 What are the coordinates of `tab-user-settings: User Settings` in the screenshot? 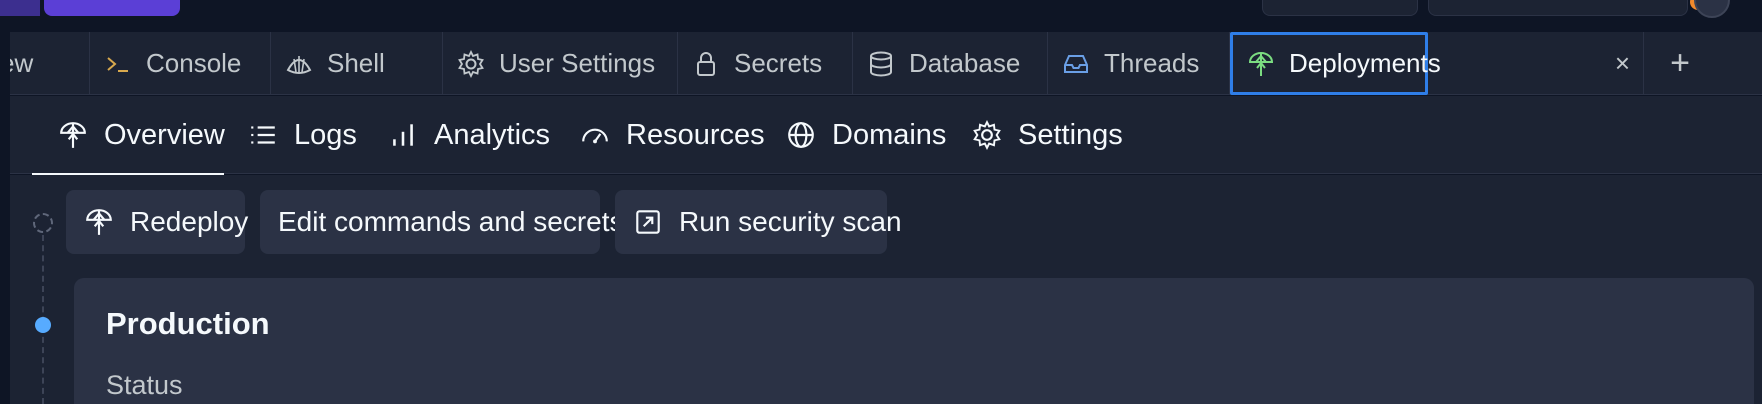 It's located at (560, 63).